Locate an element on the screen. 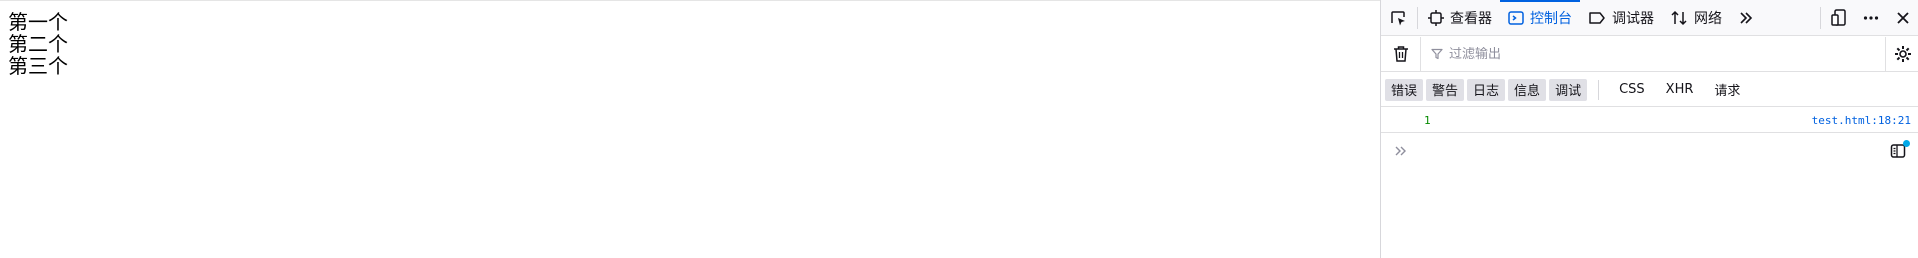  page-text-line: 第三个 is located at coordinates (38, 66).